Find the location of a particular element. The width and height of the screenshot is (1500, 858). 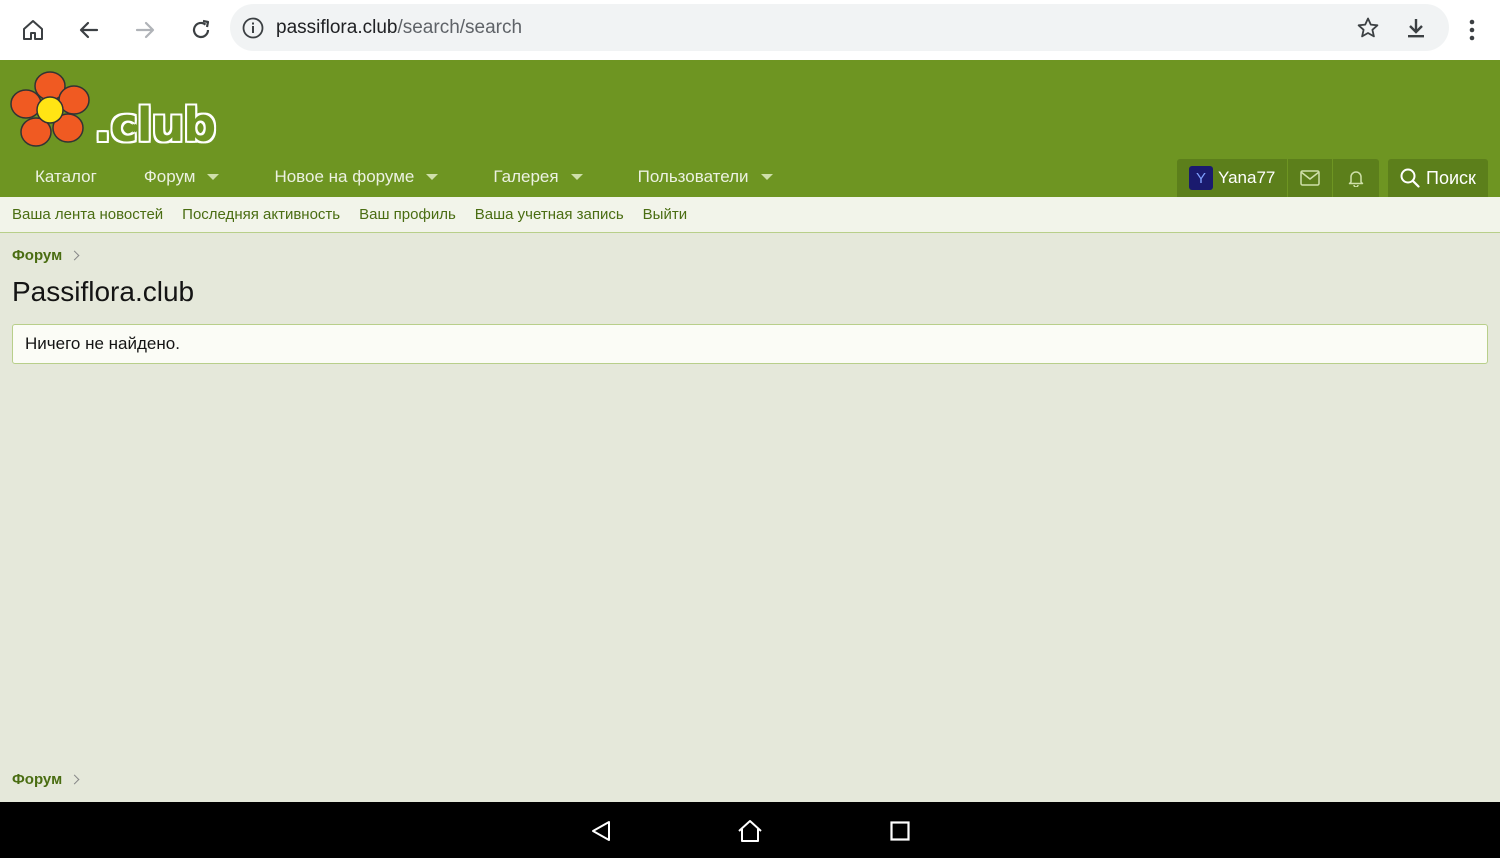

subnav-log-out: Выйти is located at coordinates (665, 214).